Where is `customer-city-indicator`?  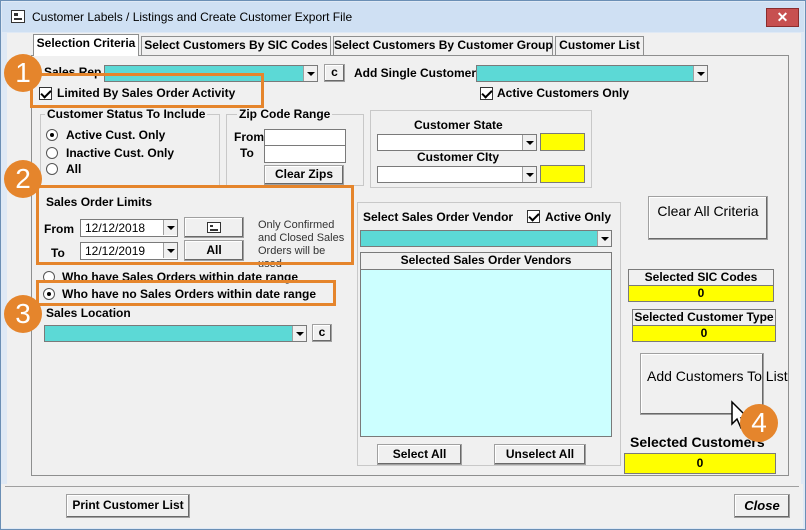 customer-city-indicator is located at coordinates (562, 174).